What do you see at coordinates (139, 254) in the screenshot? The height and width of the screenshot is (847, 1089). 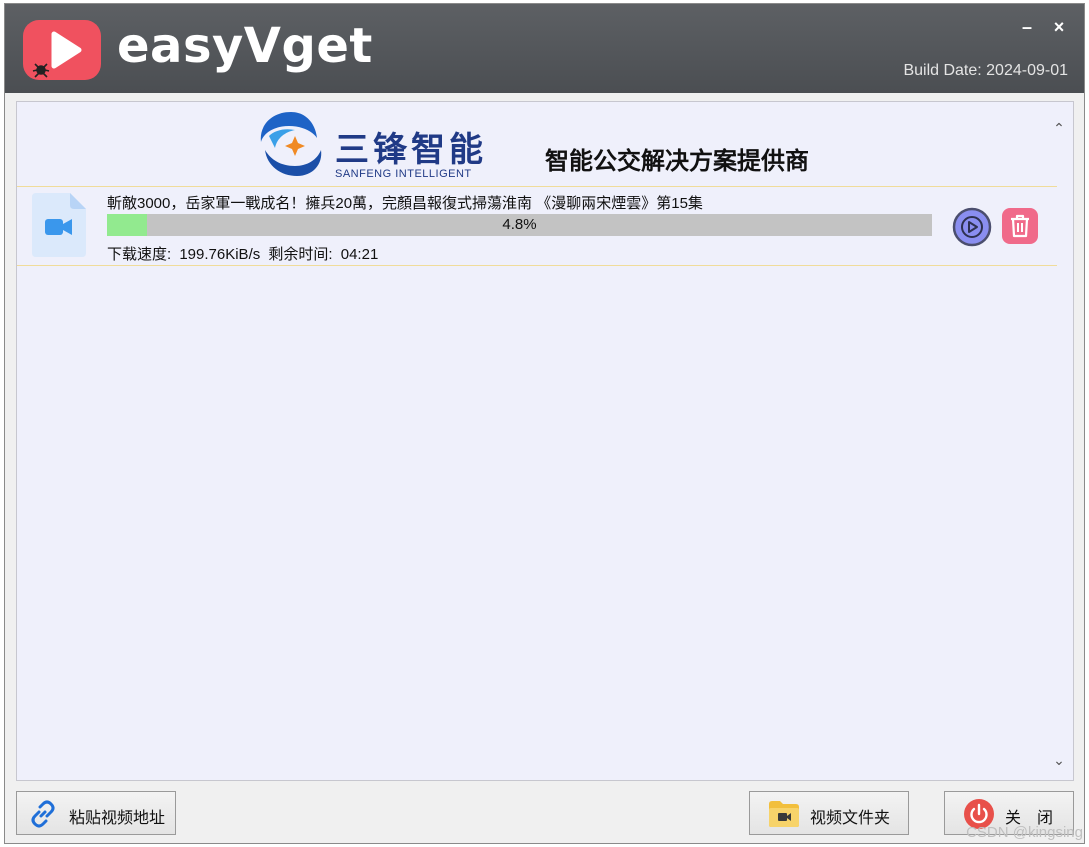 I see `speed-label: 下载速度:` at bounding box center [139, 254].